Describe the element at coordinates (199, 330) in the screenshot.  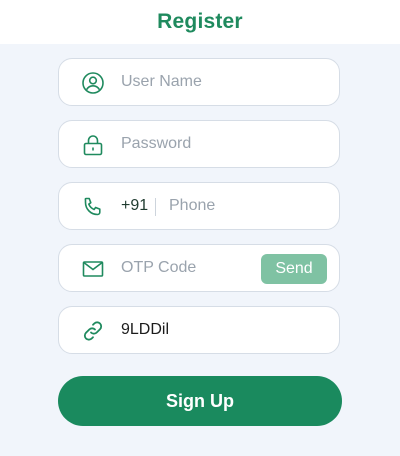
I see `captcha-field: 9LDDil` at that location.